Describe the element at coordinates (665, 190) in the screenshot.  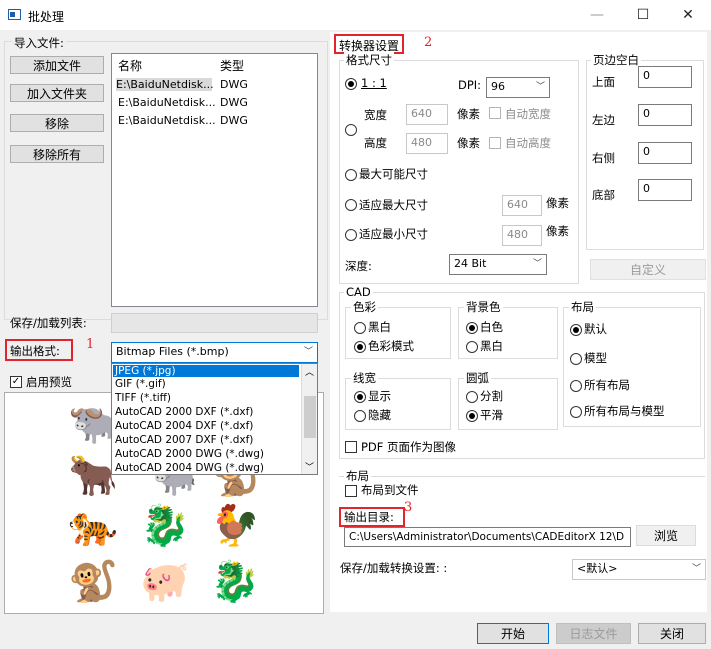
I see `margin-bottom-input: 0` at that location.